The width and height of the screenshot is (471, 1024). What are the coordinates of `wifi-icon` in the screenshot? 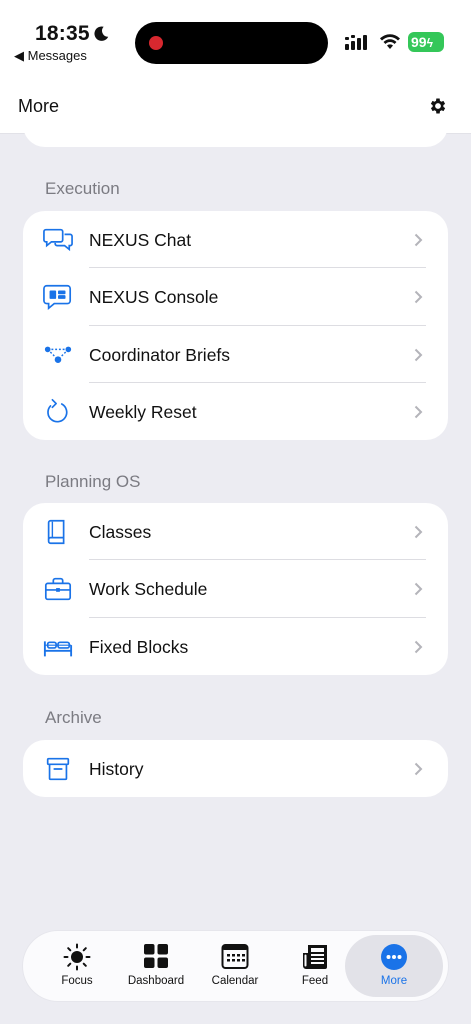 It's located at (390, 41).